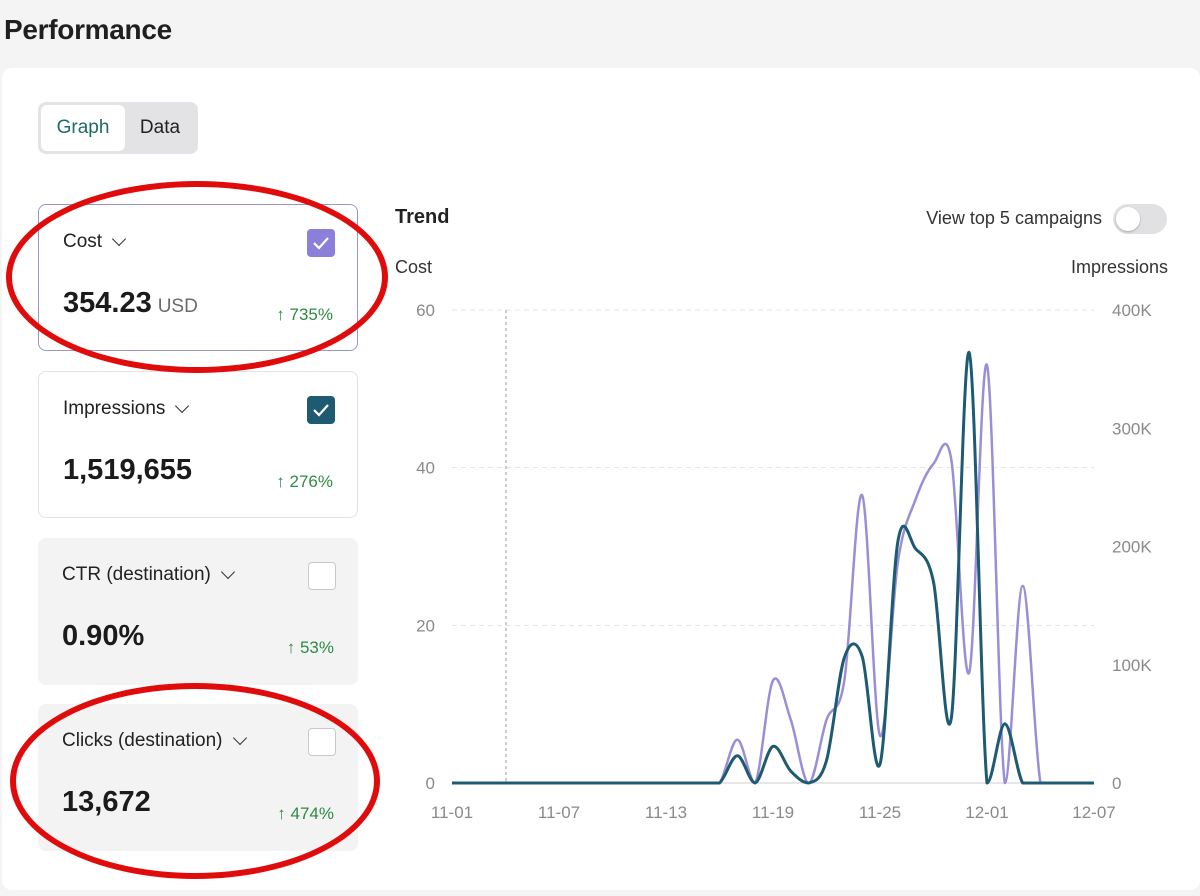 The height and width of the screenshot is (896, 1200). Describe the element at coordinates (1132, 428) in the screenshot. I see `y-tick-right: 300K` at that location.